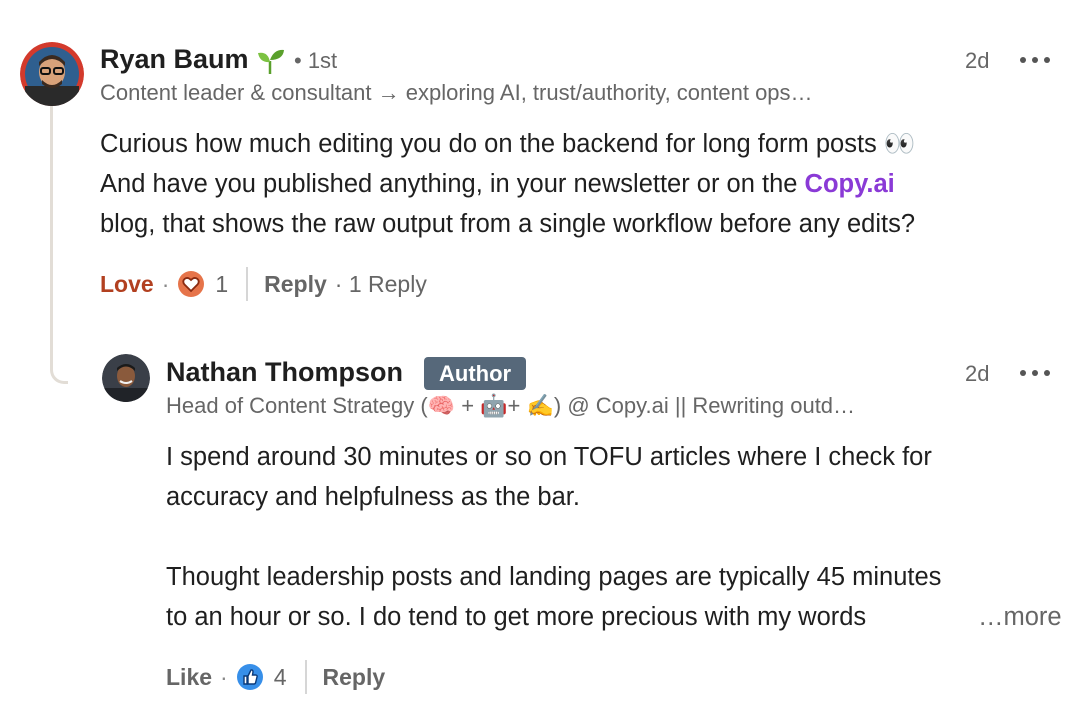  What do you see at coordinates (284, 372) in the screenshot?
I see `reply-author-name: Nathan Thompson` at bounding box center [284, 372].